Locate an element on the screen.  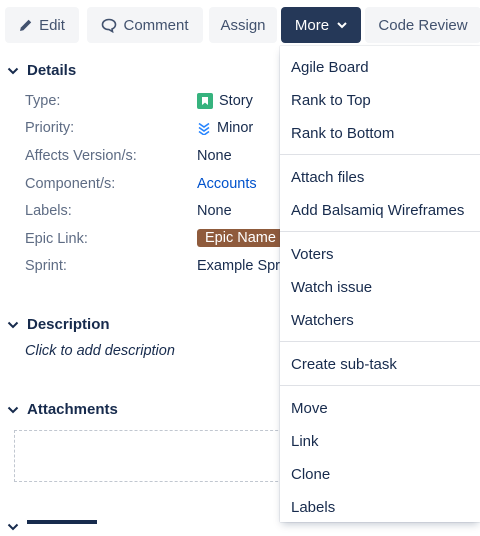
menu-item-move: Move is located at coordinates (380, 408).